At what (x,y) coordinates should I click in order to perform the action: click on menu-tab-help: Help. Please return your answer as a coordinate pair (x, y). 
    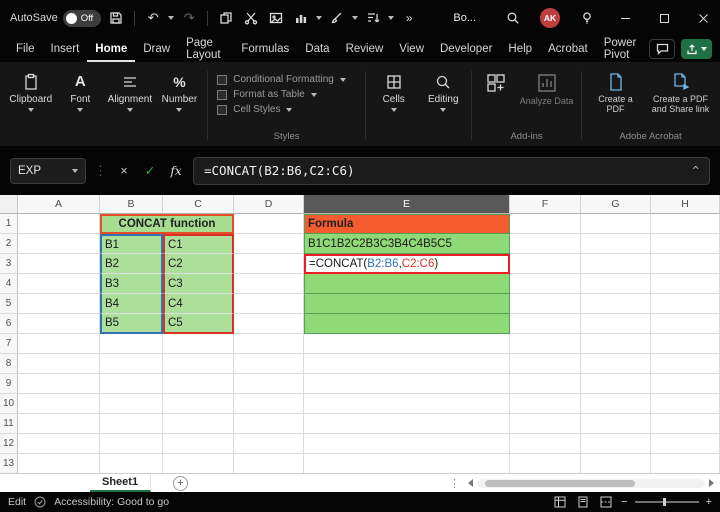
    Looking at the image, I should click on (520, 49).